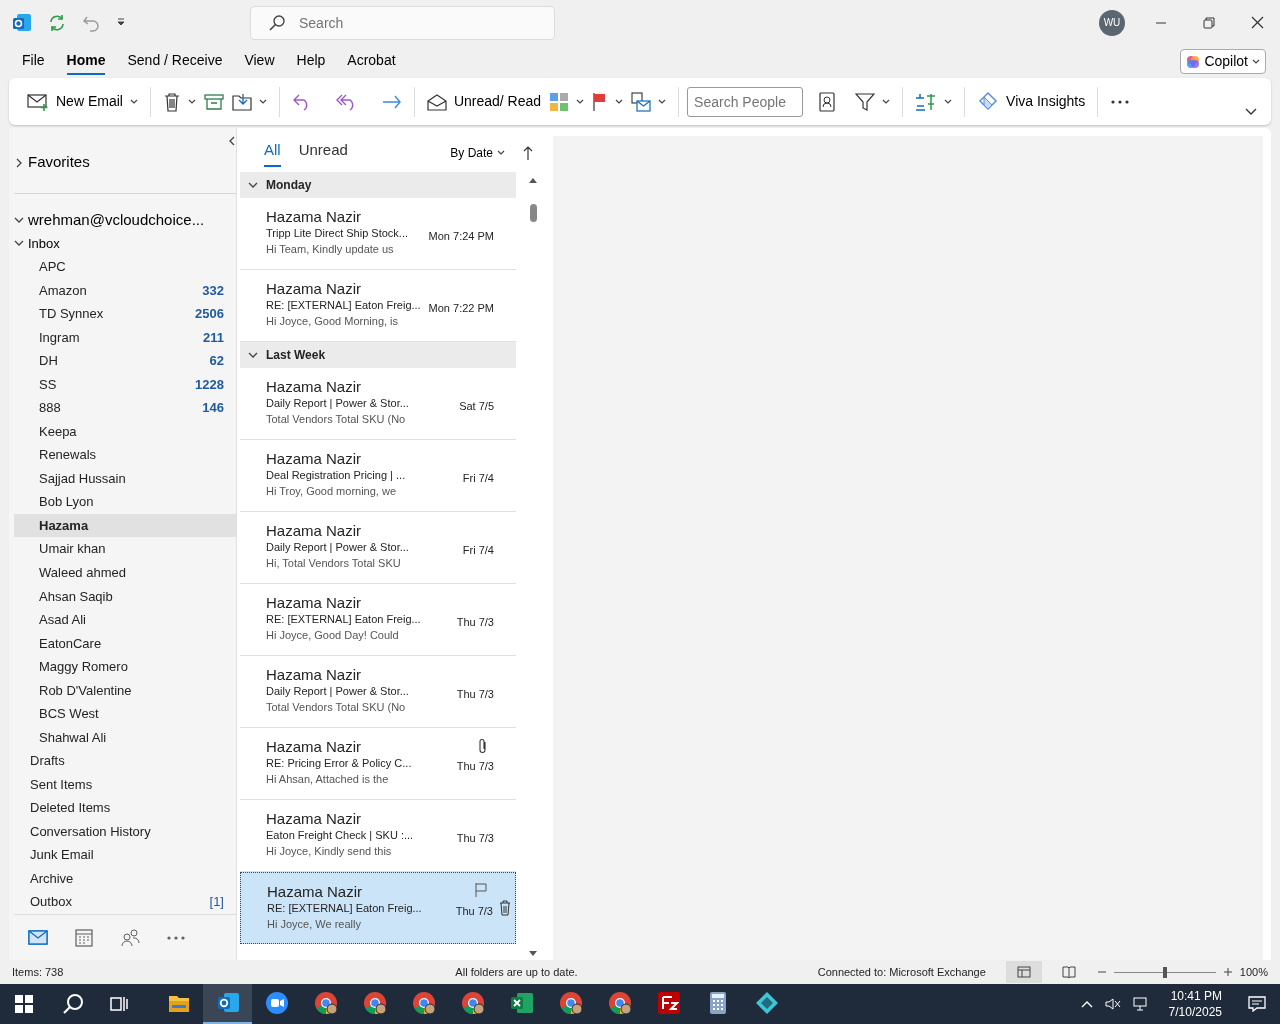  I want to click on customize-dropdown-icon, so click(121, 22).